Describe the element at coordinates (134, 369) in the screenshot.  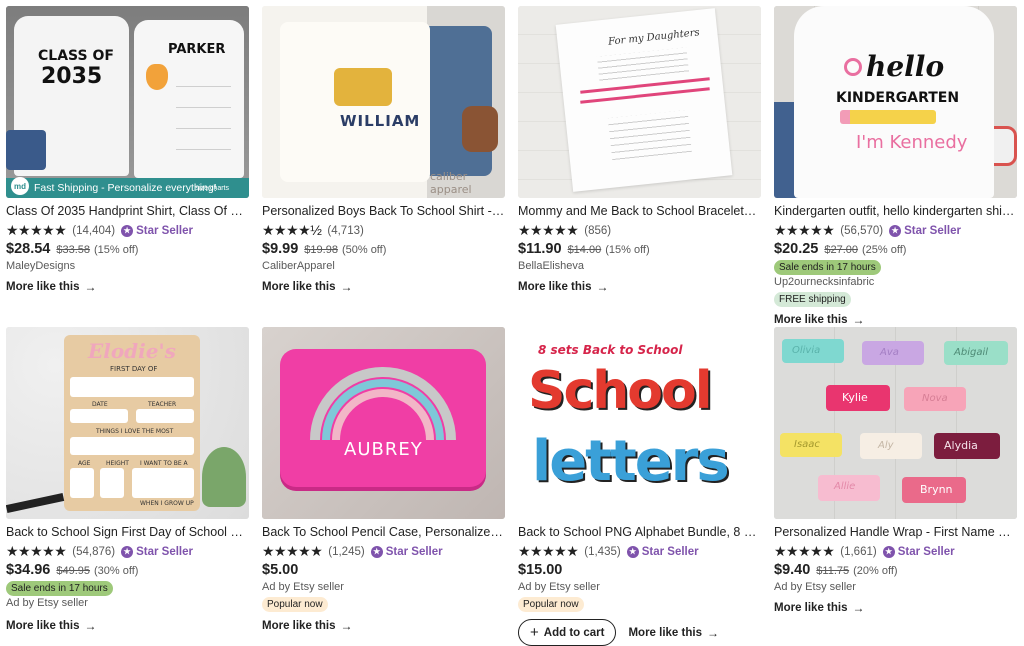
I see `sign-text: FIRST DAY OF` at that location.